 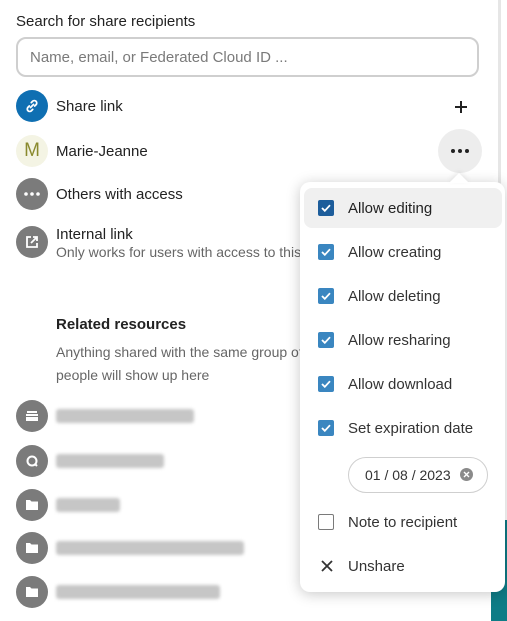 I want to click on menu-item-allow-download: Allow download, so click(x=403, y=384).